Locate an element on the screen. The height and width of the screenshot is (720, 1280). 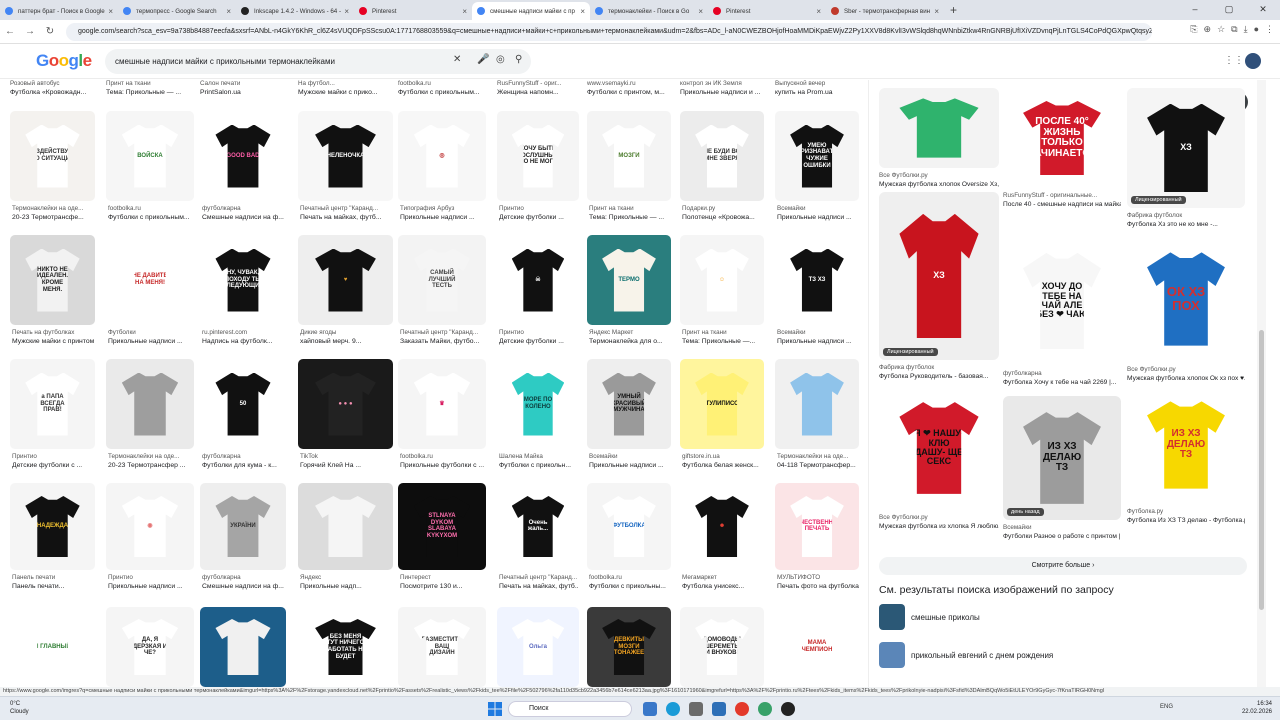
forward-icon: → is located at coordinates (30, 31).